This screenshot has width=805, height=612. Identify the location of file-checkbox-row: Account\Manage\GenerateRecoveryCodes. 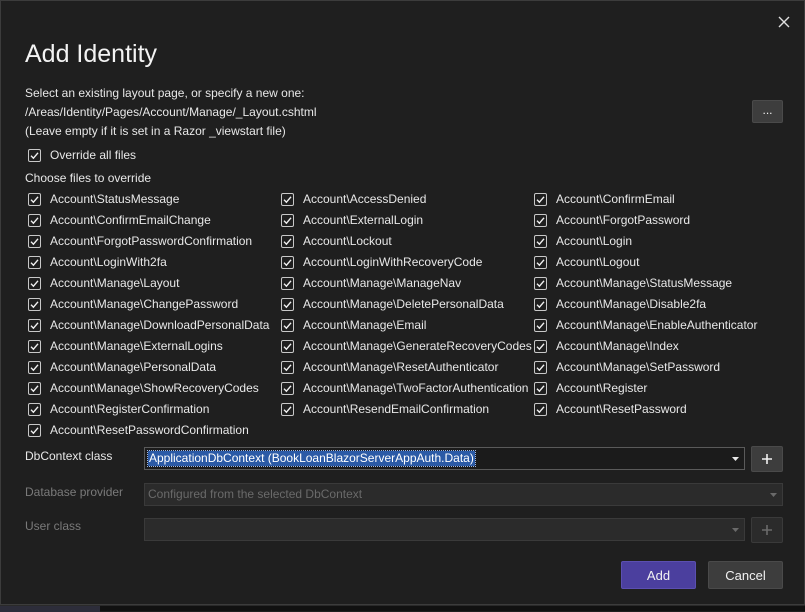
(406, 346).